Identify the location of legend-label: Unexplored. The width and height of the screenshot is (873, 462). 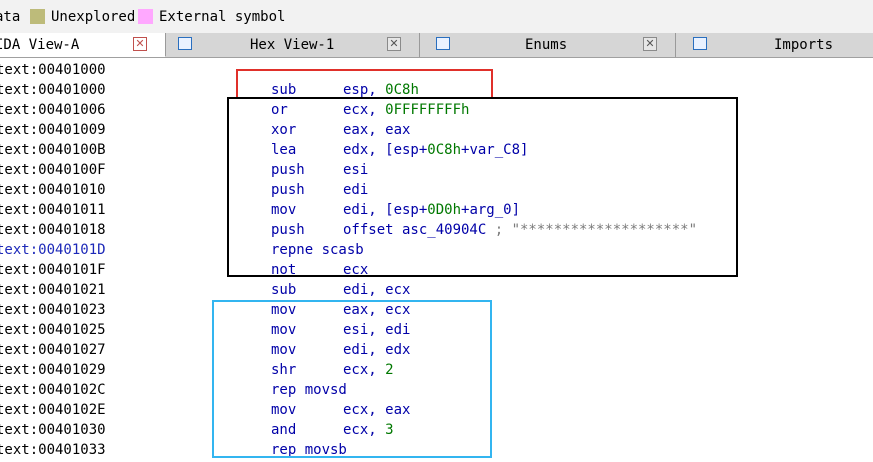
(93, 17).